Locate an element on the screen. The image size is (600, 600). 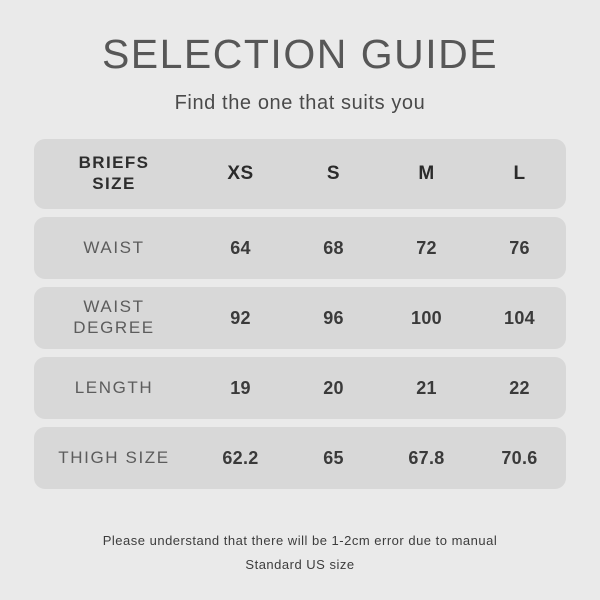
cell-waist-m: 72 is located at coordinates (426, 247).